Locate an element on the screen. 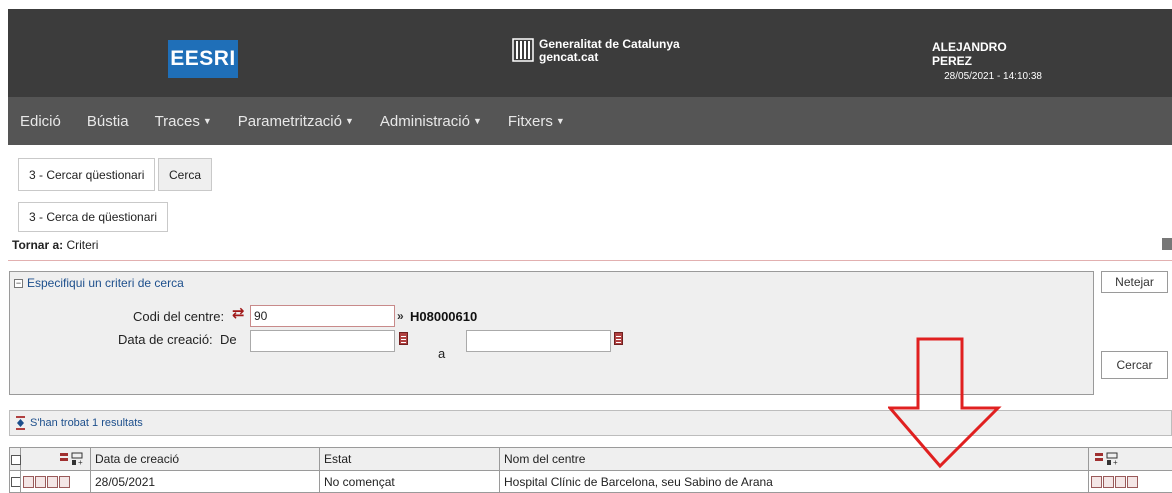 The image size is (1172, 493). nav-item-parametritzacio: Parametrització ▼ is located at coordinates (296, 121).